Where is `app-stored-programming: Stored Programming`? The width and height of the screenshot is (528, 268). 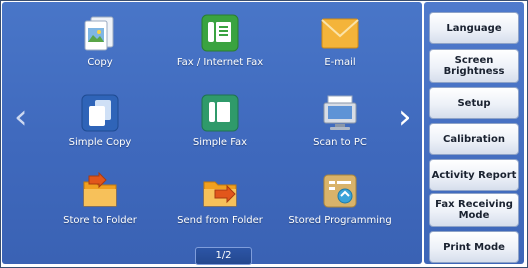 app-stored-programming: Stored Programming is located at coordinates (340, 199).